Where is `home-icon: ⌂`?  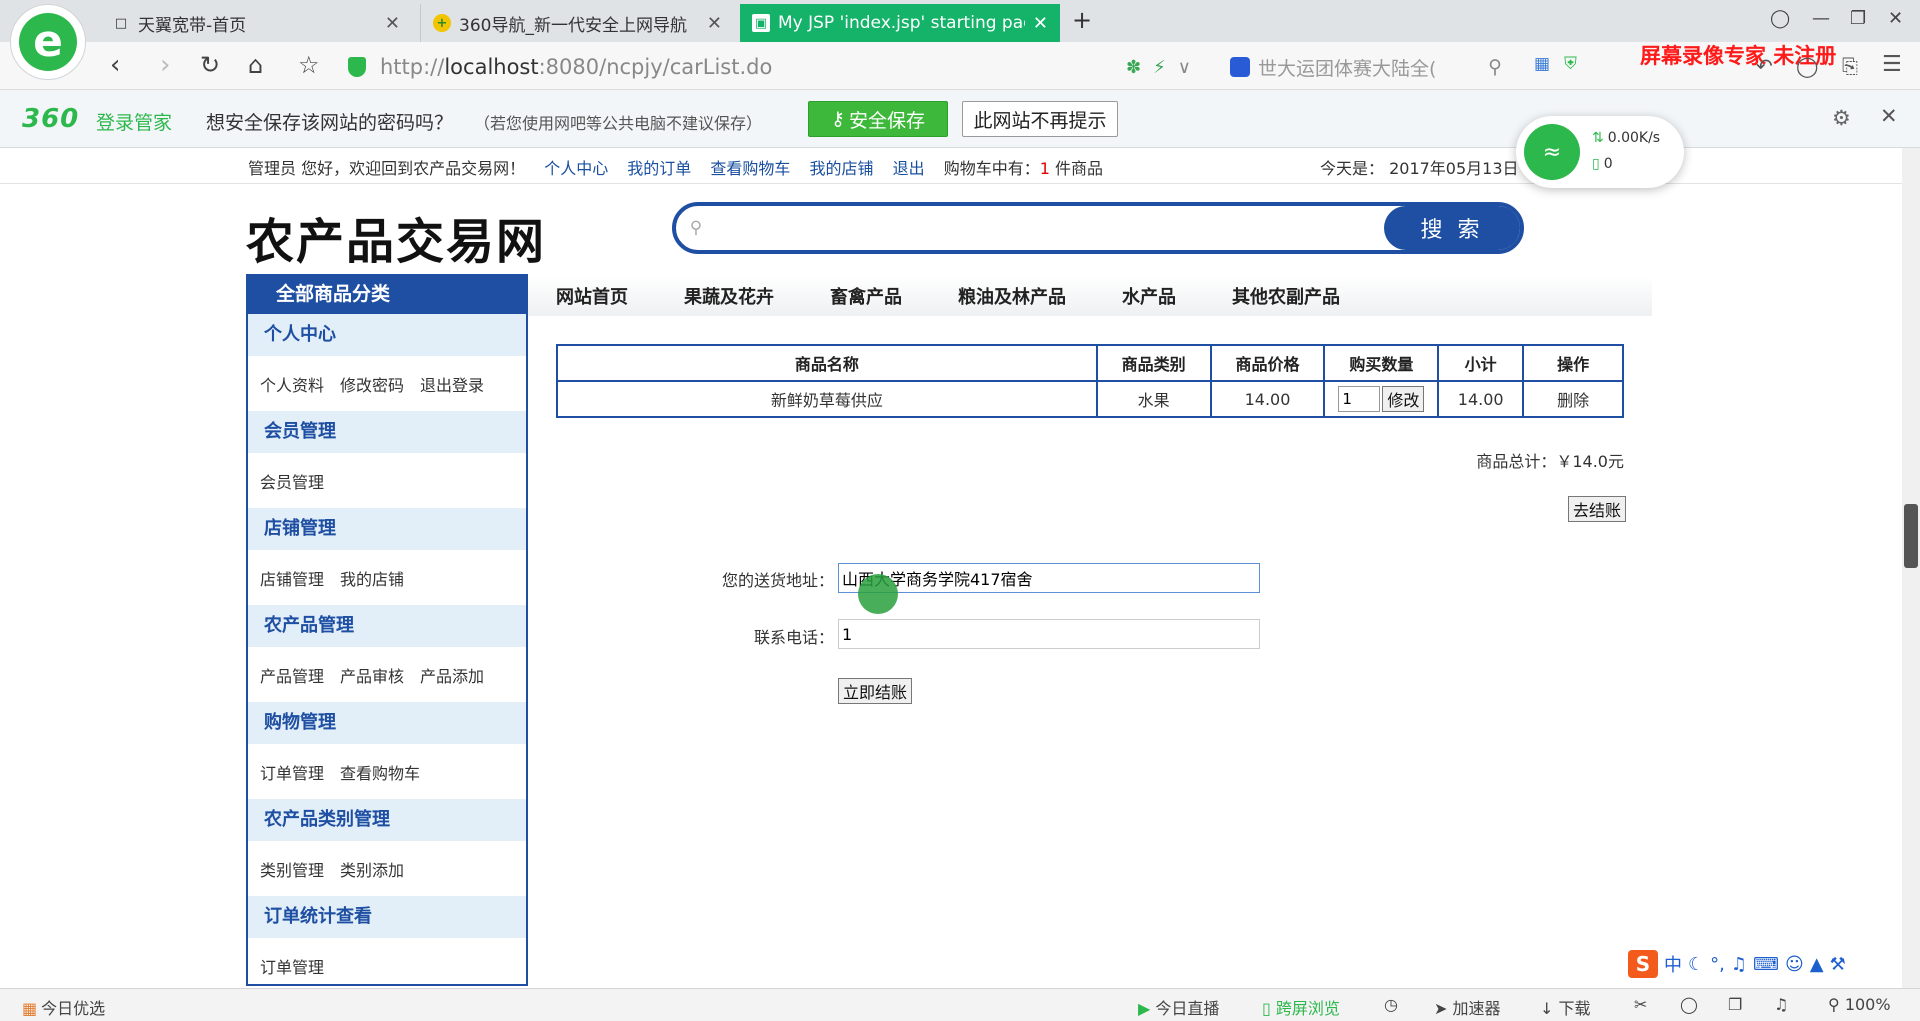
home-icon: ⌂ is located at coordinates (255, 65).